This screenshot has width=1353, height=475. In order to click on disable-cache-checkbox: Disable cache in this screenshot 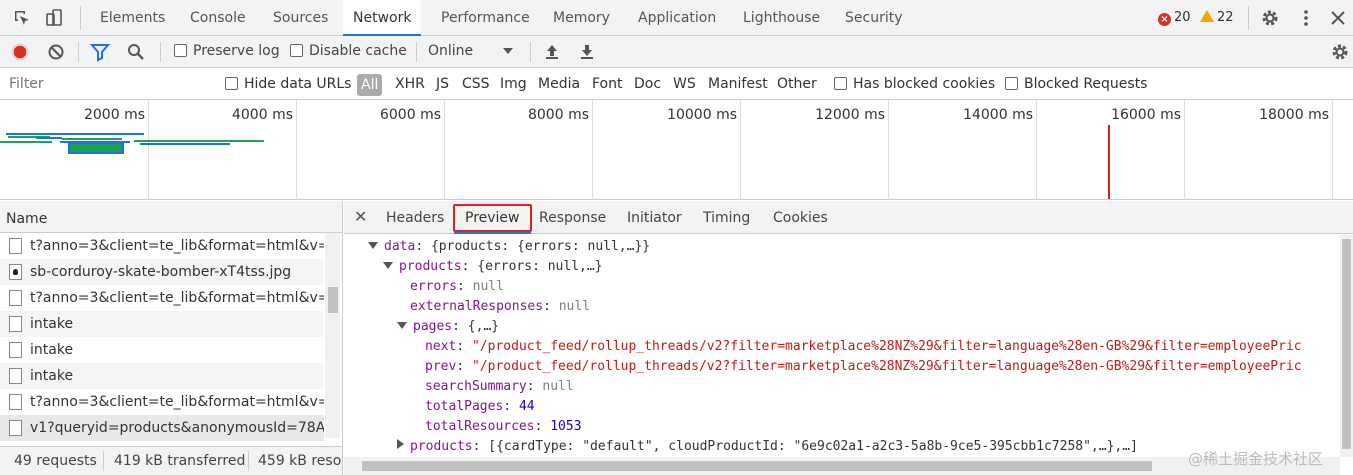, I will do `click(348, 51)`.